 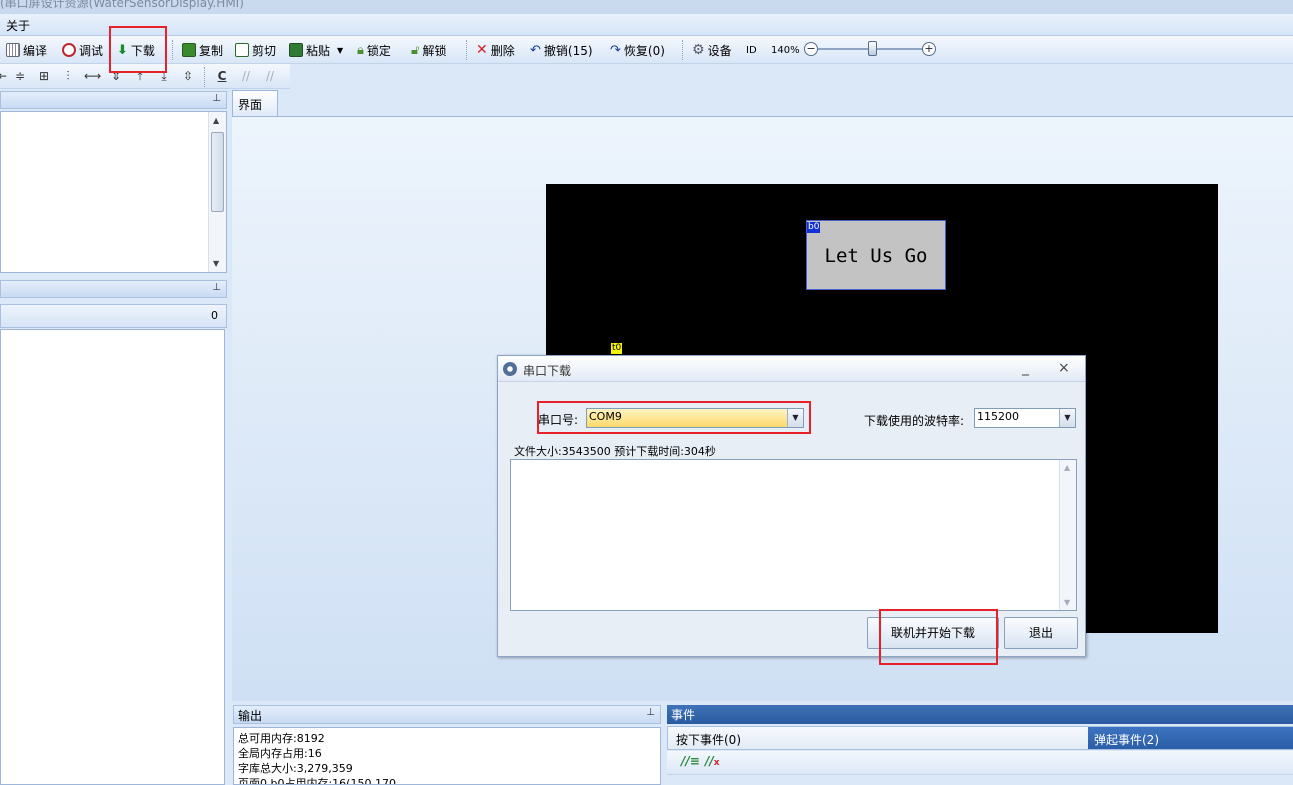 I want to click on window-title: (串口屏设计资源(WaterSensorDisplay.HMI), so click(x=122, y=5).